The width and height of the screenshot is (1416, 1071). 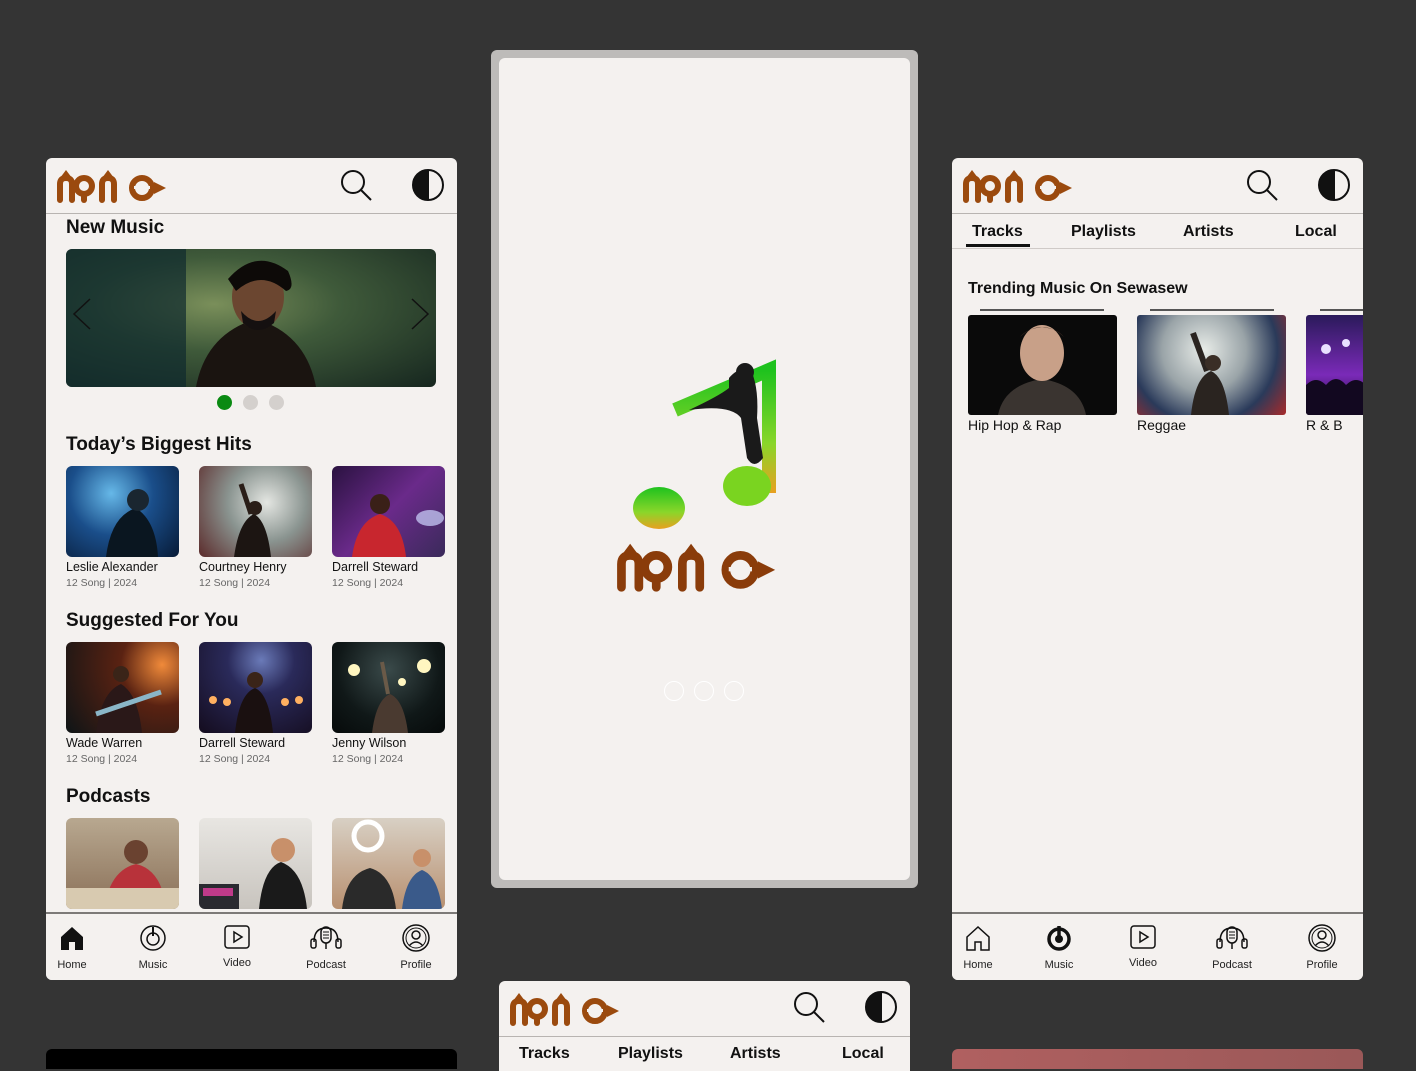 I want to click on hit-name: Leslie Alexander, so click(x=112, y=567).